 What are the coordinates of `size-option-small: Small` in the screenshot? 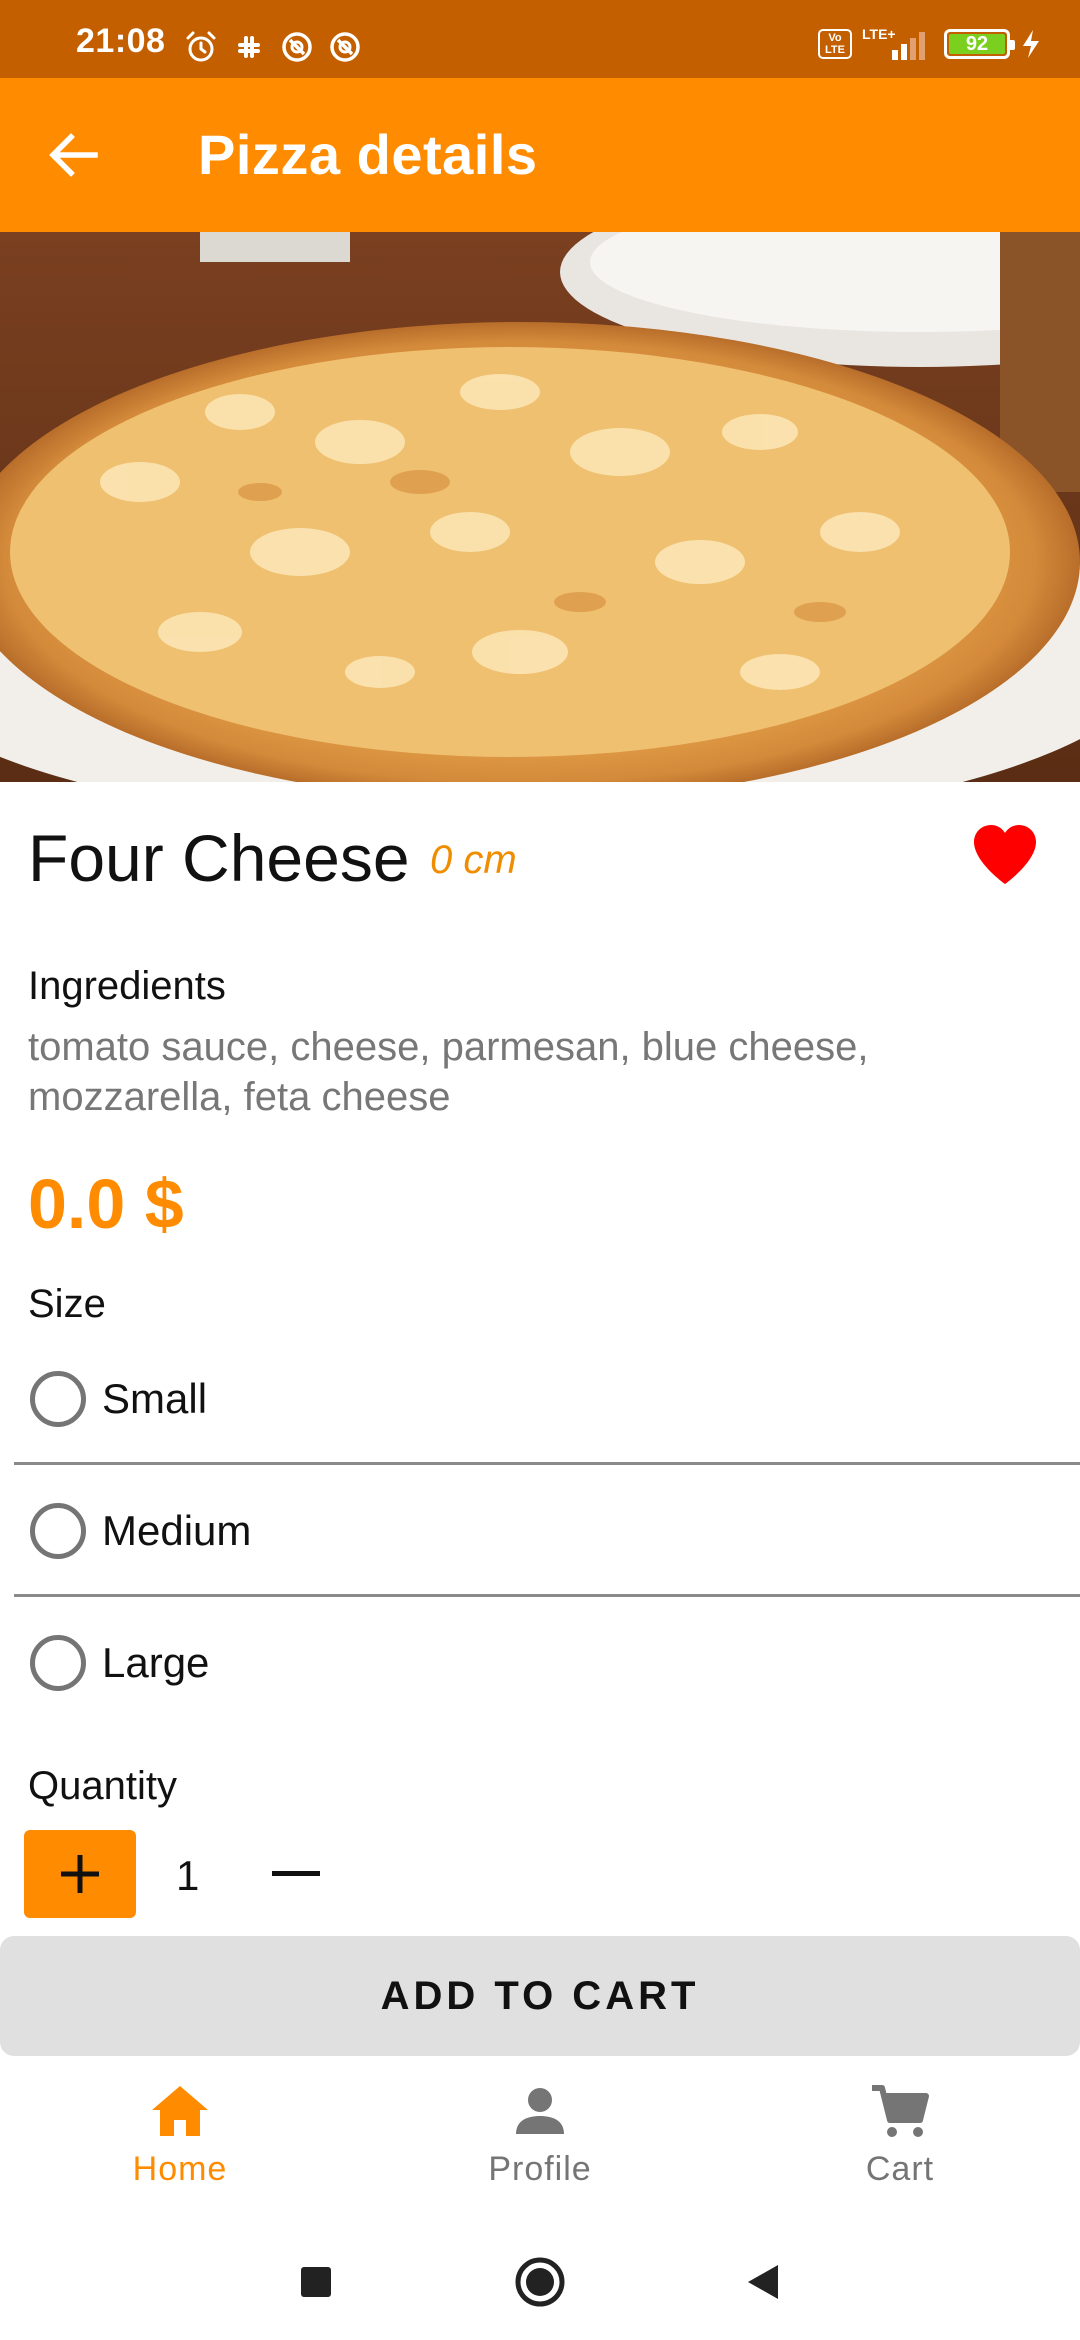 It's located at (540, 1399).